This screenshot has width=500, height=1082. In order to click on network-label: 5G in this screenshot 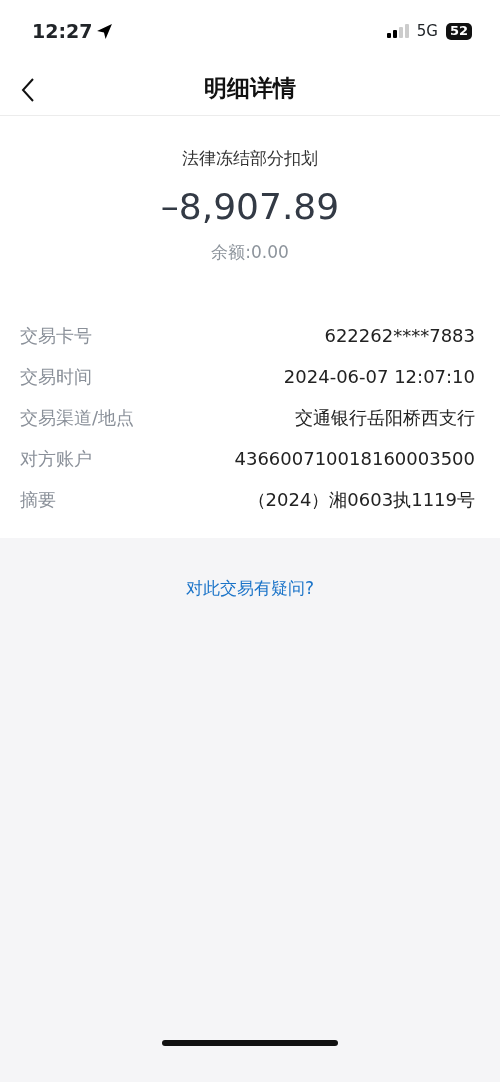, I will do `click(427, 31)`.